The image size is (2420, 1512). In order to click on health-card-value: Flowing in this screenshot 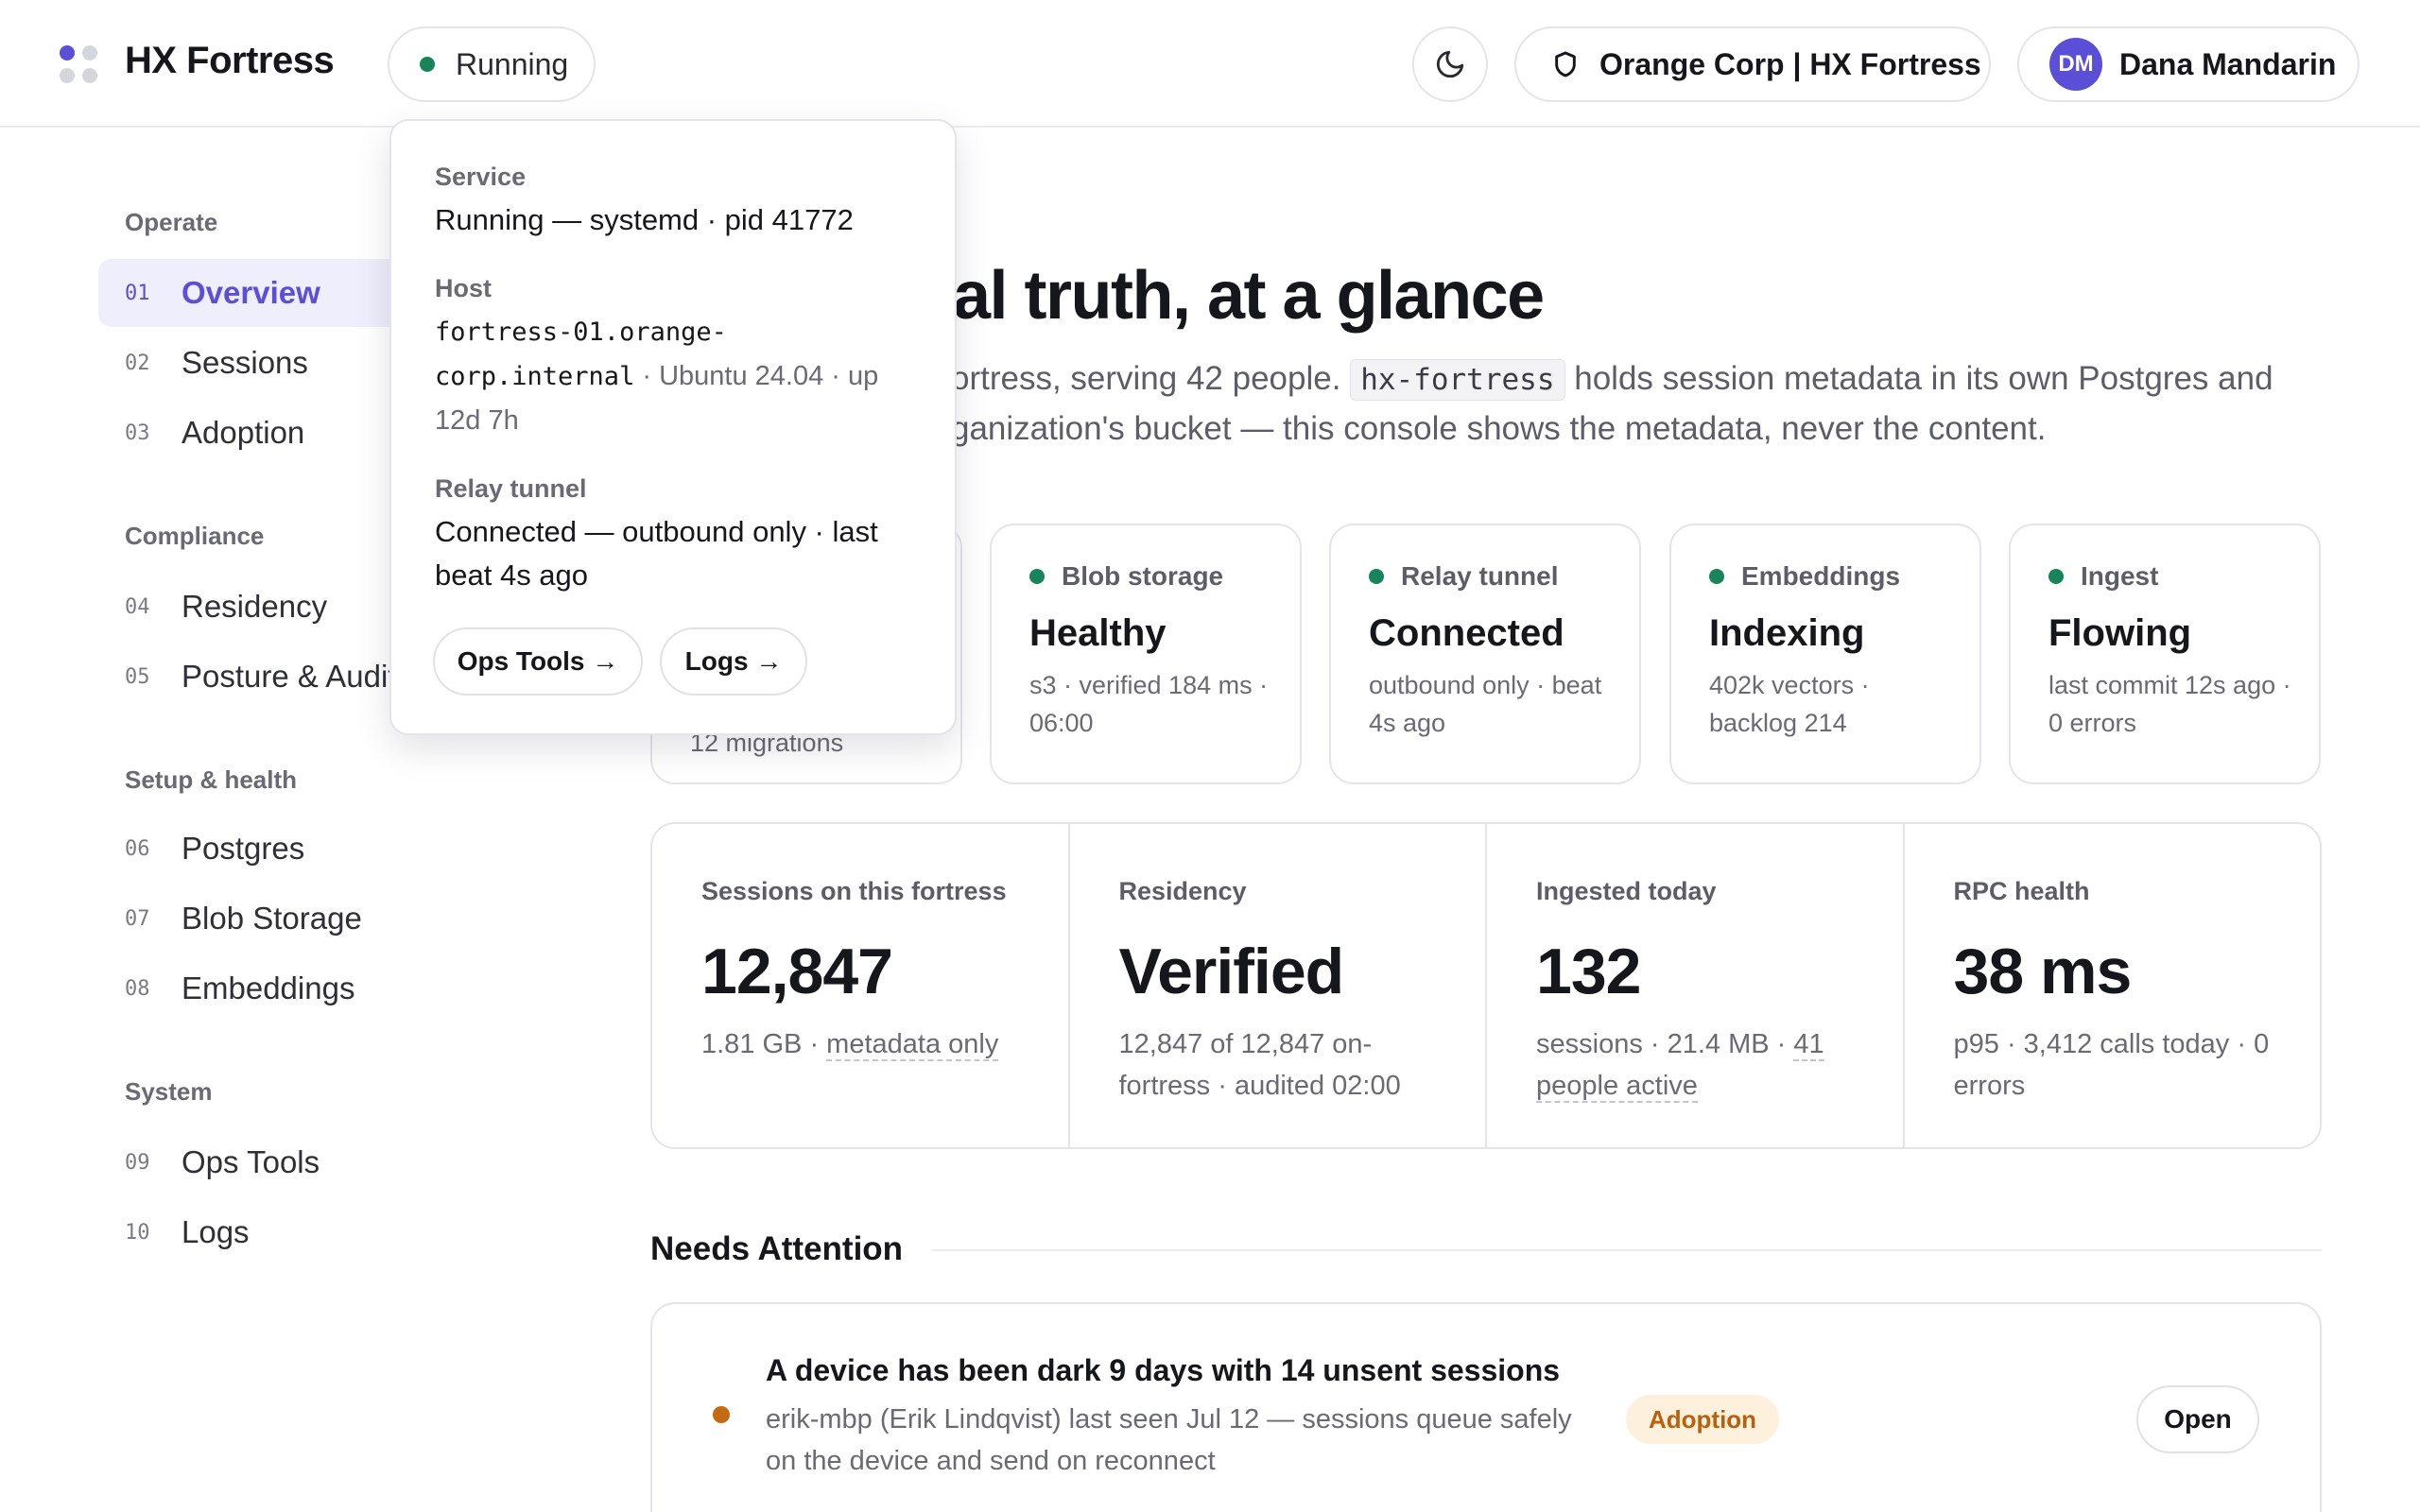, I will do `click(2120, 633)`.